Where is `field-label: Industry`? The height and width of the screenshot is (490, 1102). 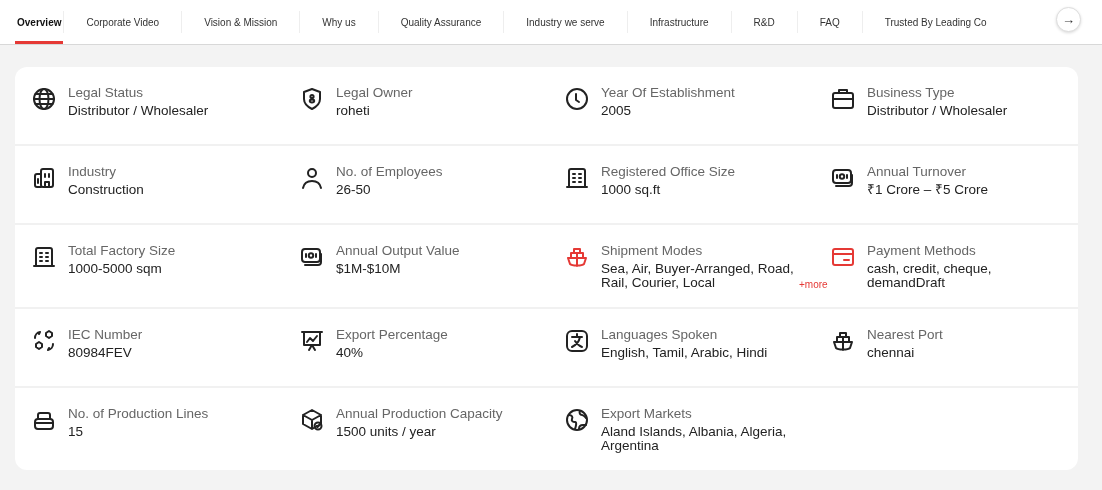
field-label: Industry is located at coordinates (93, 171).